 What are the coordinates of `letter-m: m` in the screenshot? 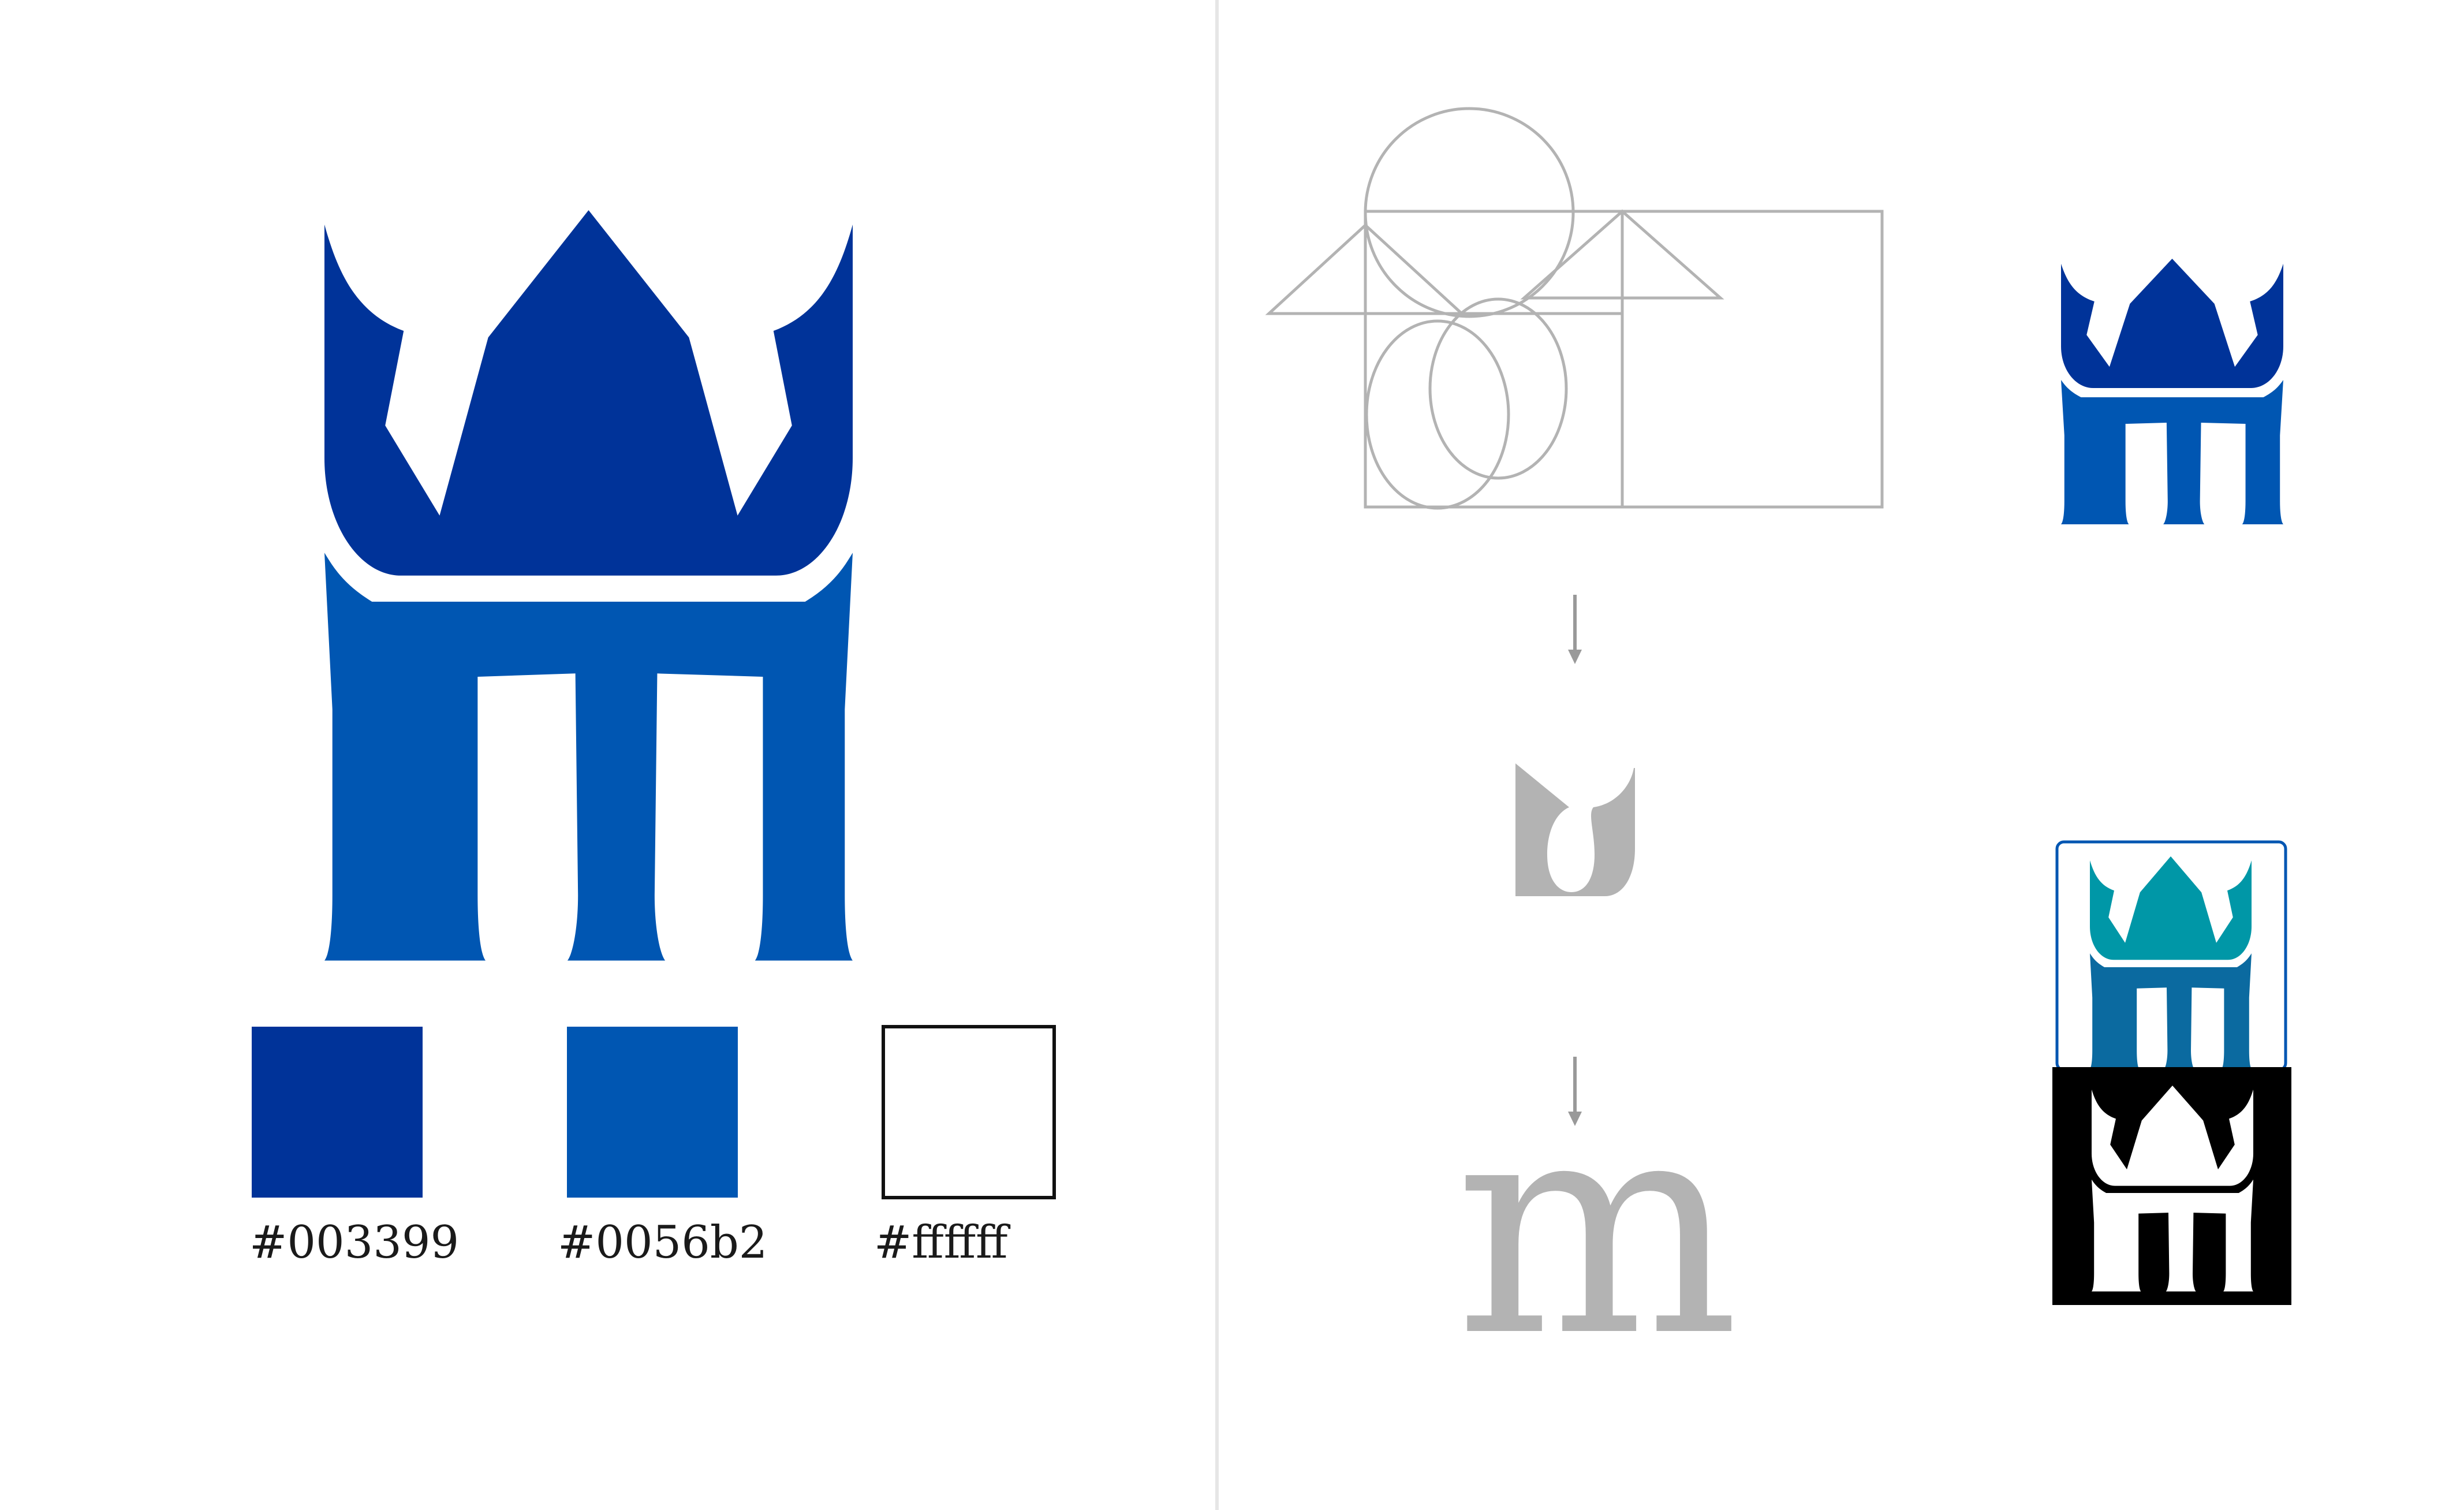 It's located at (1597, 1227).